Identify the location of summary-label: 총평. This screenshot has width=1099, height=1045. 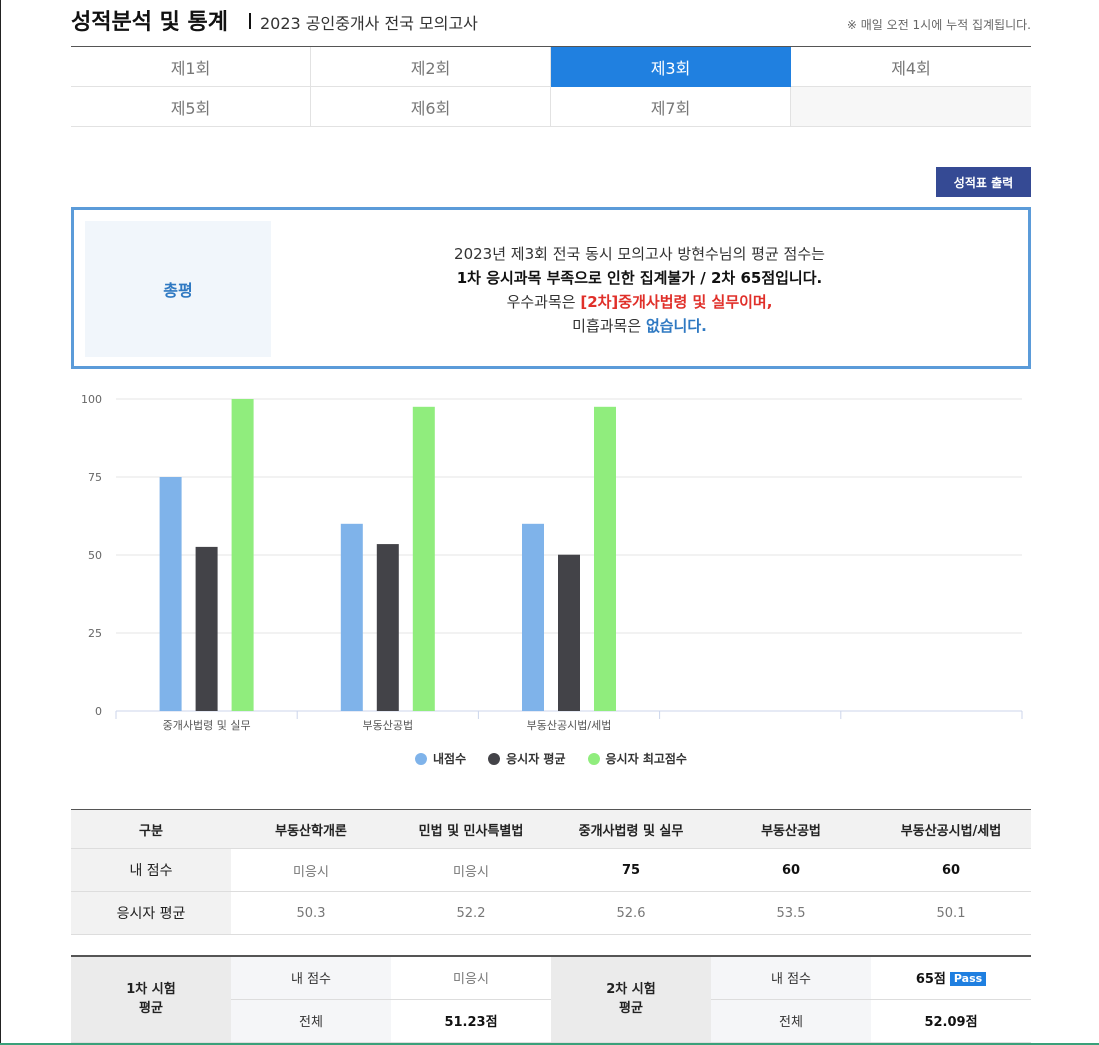
(178, 289).